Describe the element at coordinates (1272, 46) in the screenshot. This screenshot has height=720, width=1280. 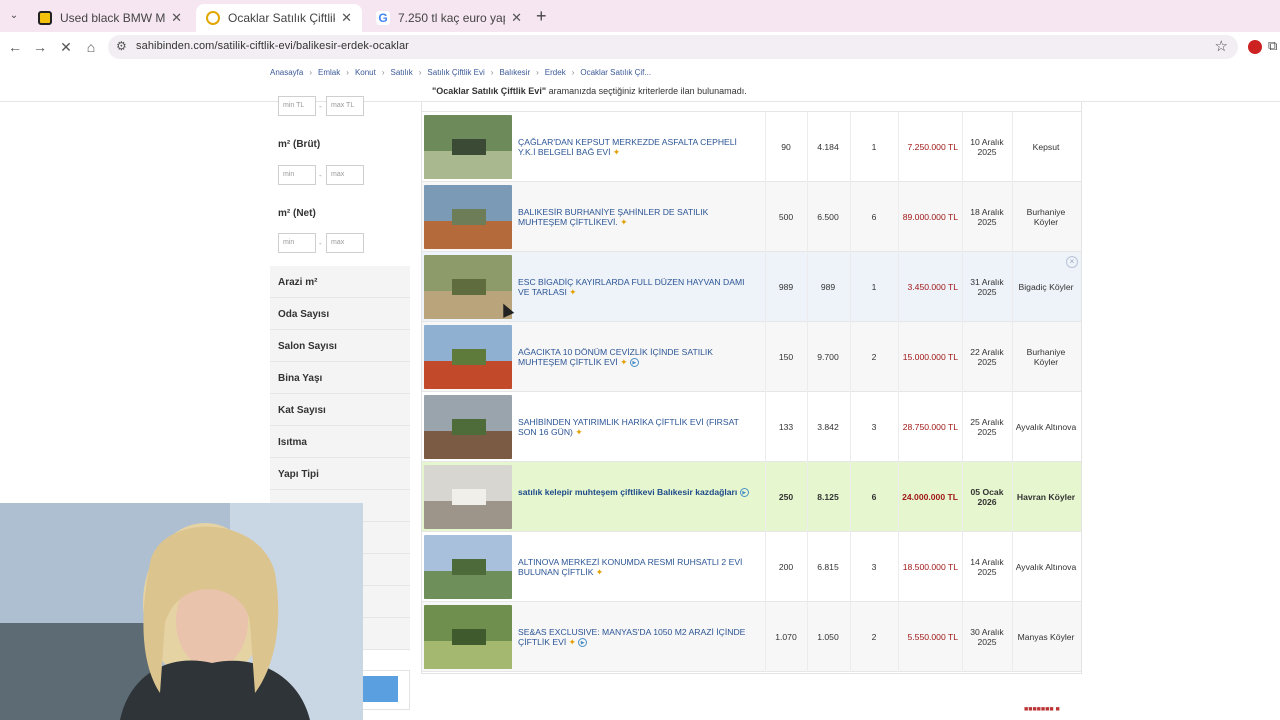
I see `extensions-puzzle-icon: ⧉` at that location.